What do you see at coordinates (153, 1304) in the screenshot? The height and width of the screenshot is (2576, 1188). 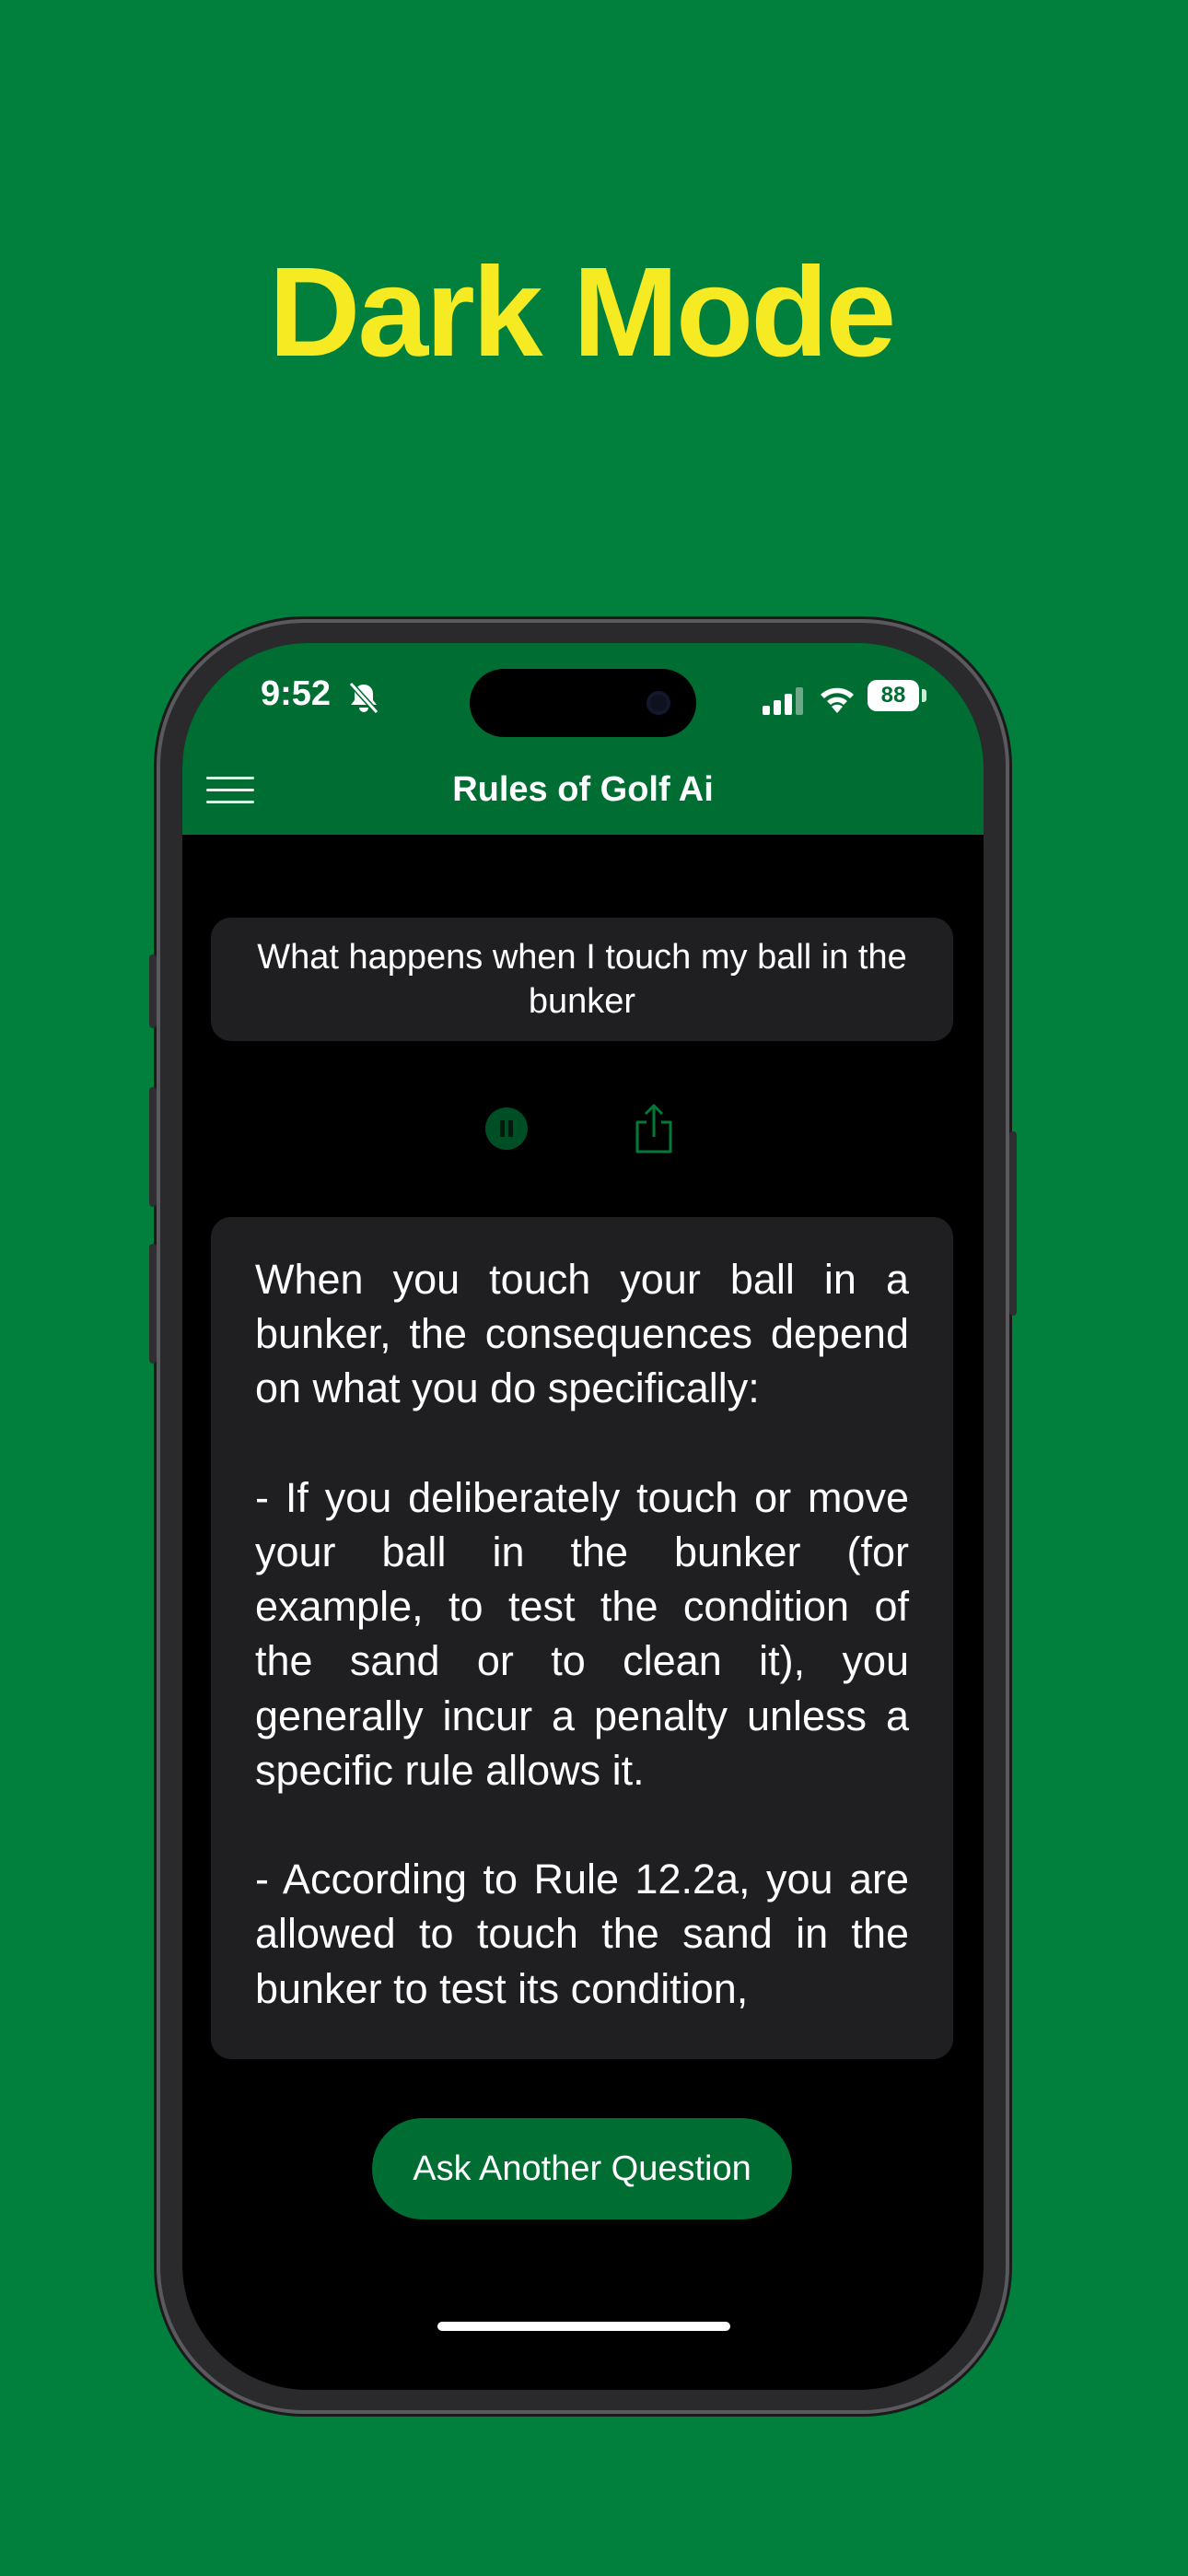 I see `volume-down-button` at bounding box center [153, 1304].